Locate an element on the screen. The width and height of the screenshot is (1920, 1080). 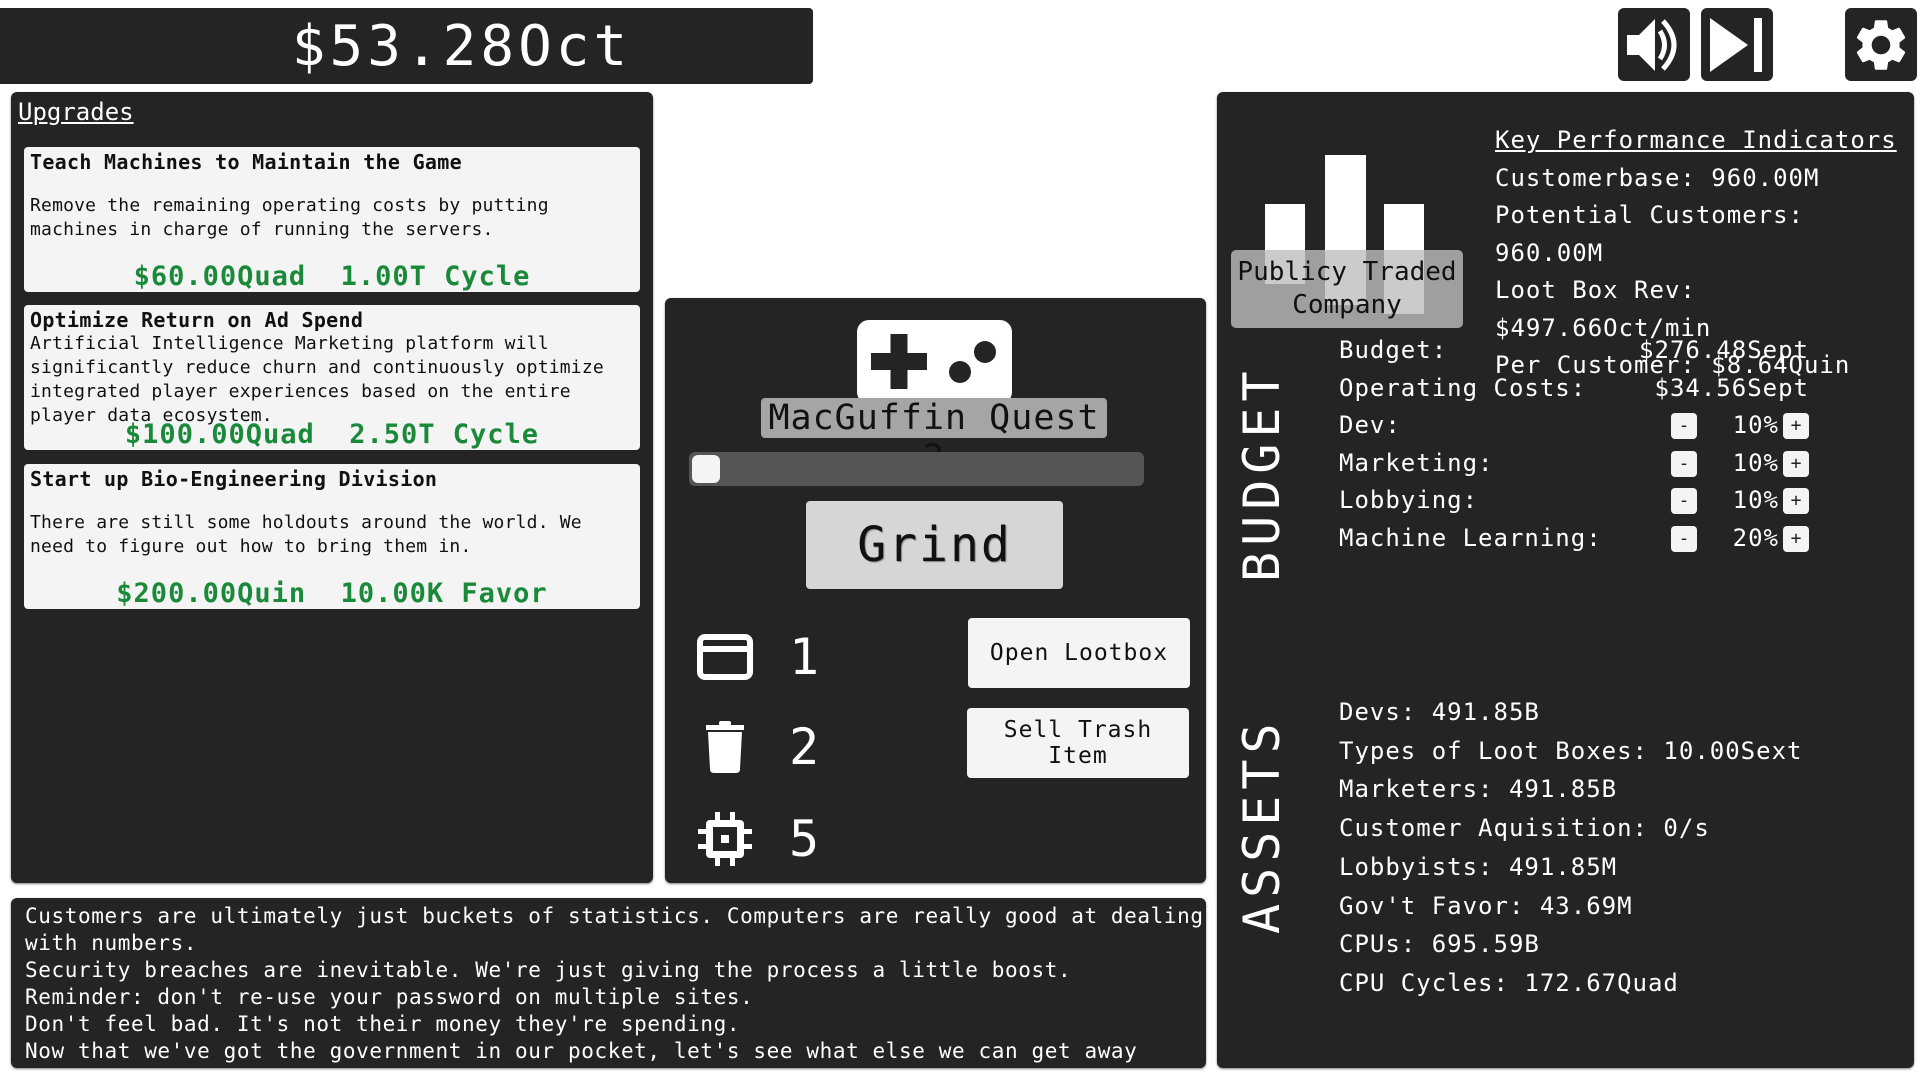
asset-lootbox-types: Types of Loot Boxes: 10.00Sext is located at coordinates (1571, 750).